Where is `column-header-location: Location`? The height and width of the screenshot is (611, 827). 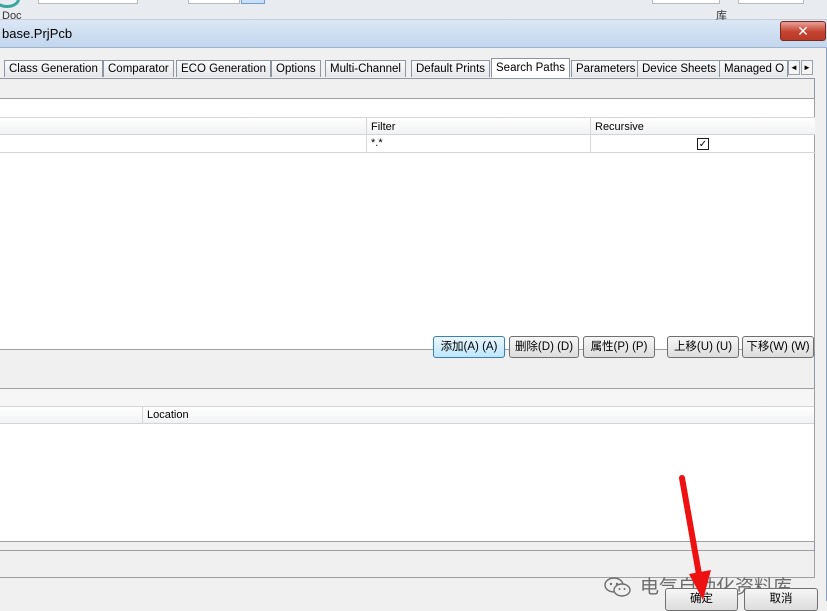 column-header-location: Location is located at coordinates (478, 415).